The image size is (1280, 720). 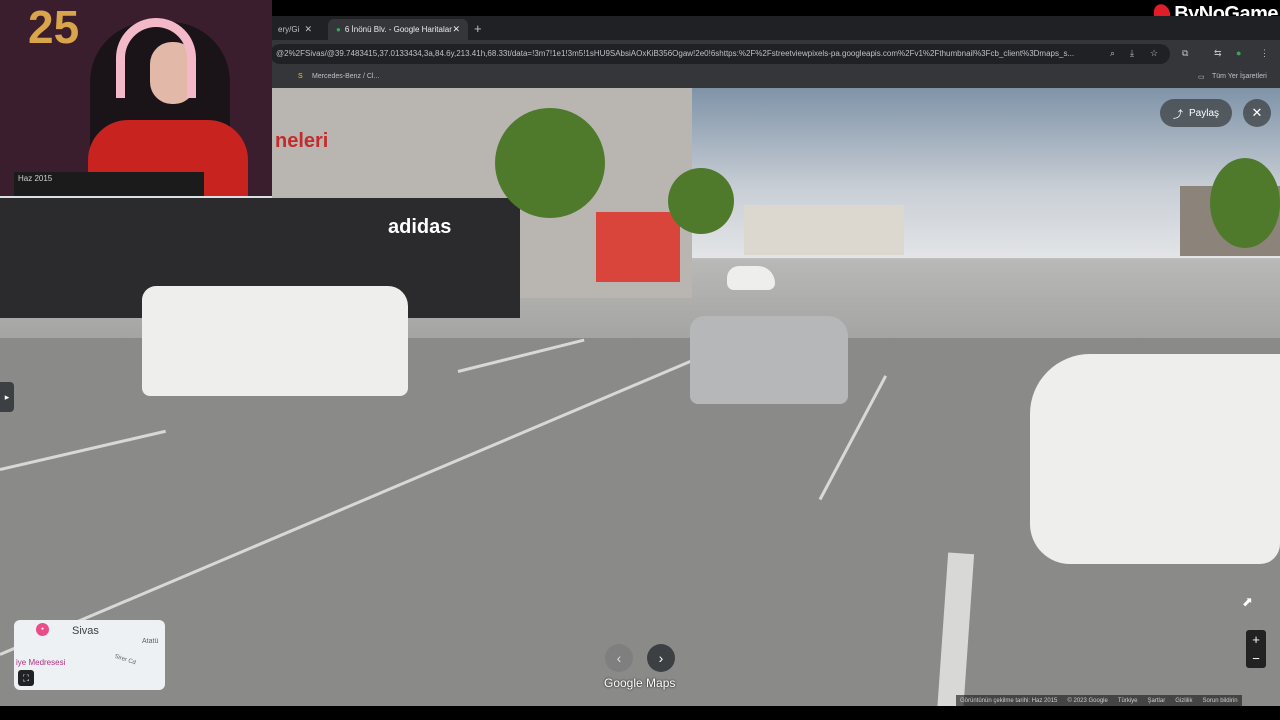 I want to click on share-button: ⤴ Paylaş, so click(x=1196, y=113).